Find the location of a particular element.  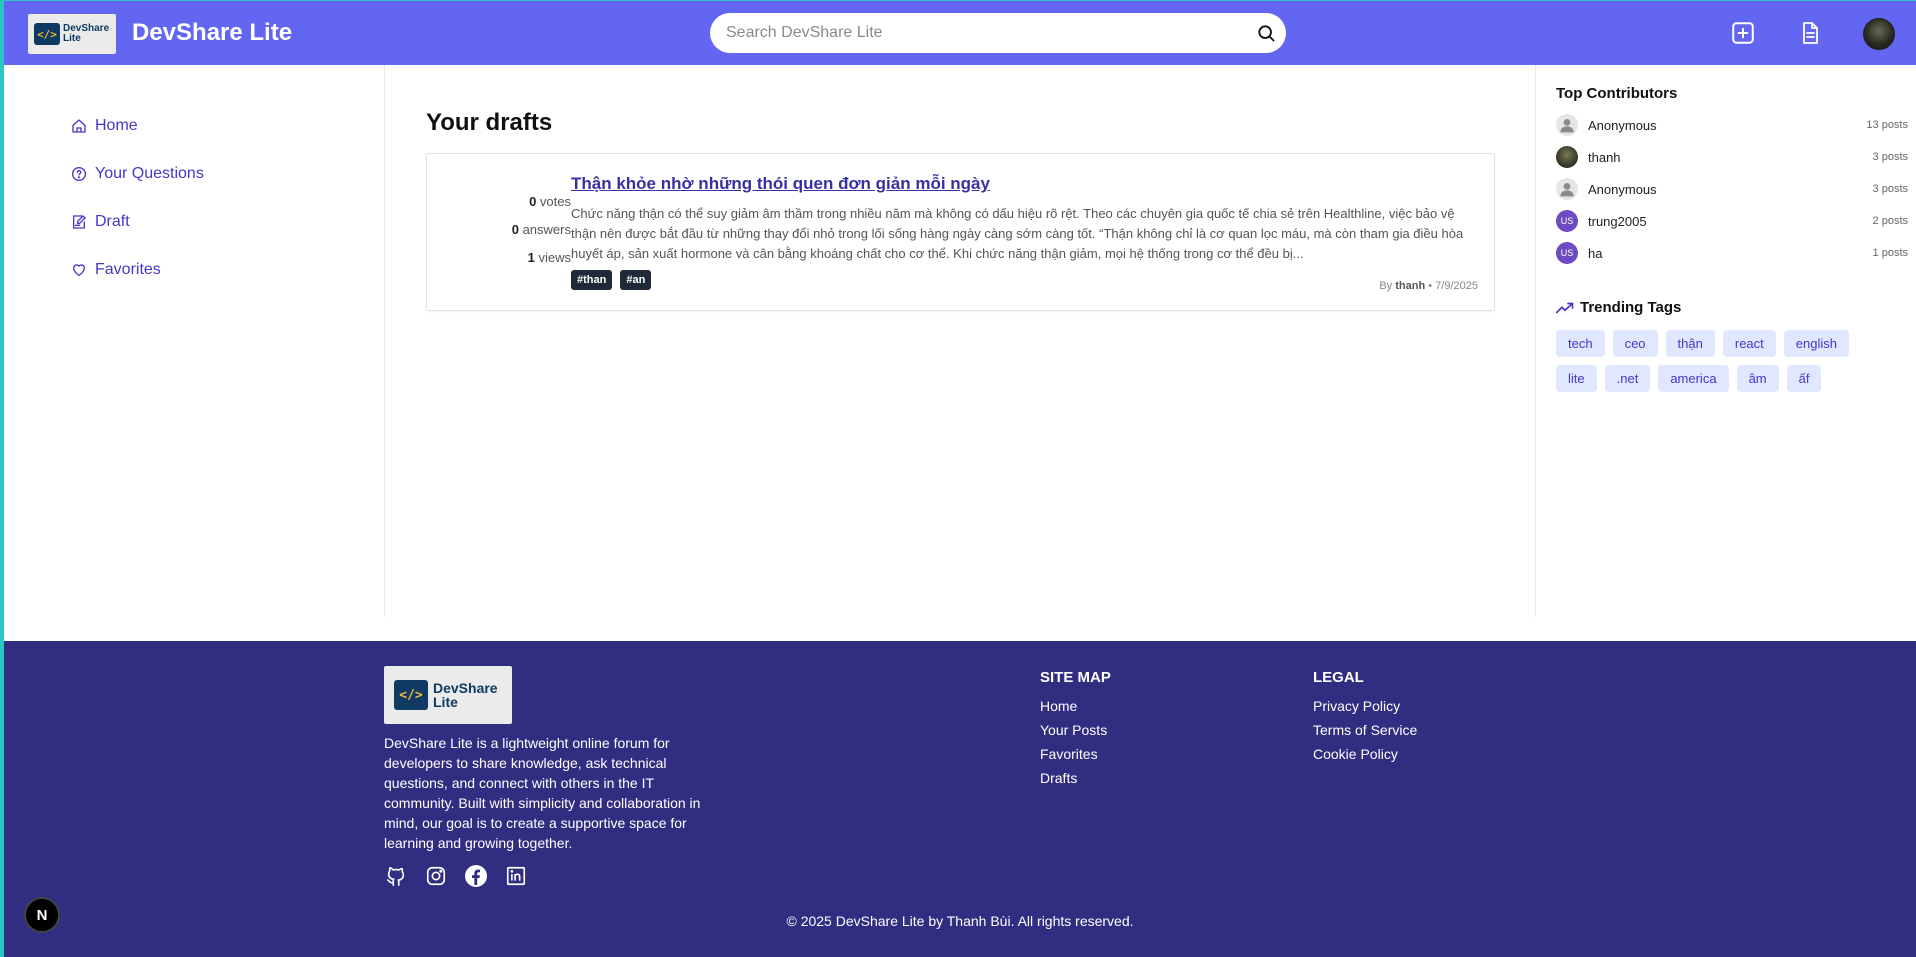

trending-tag: .net is located at coordinates (1627, 378).